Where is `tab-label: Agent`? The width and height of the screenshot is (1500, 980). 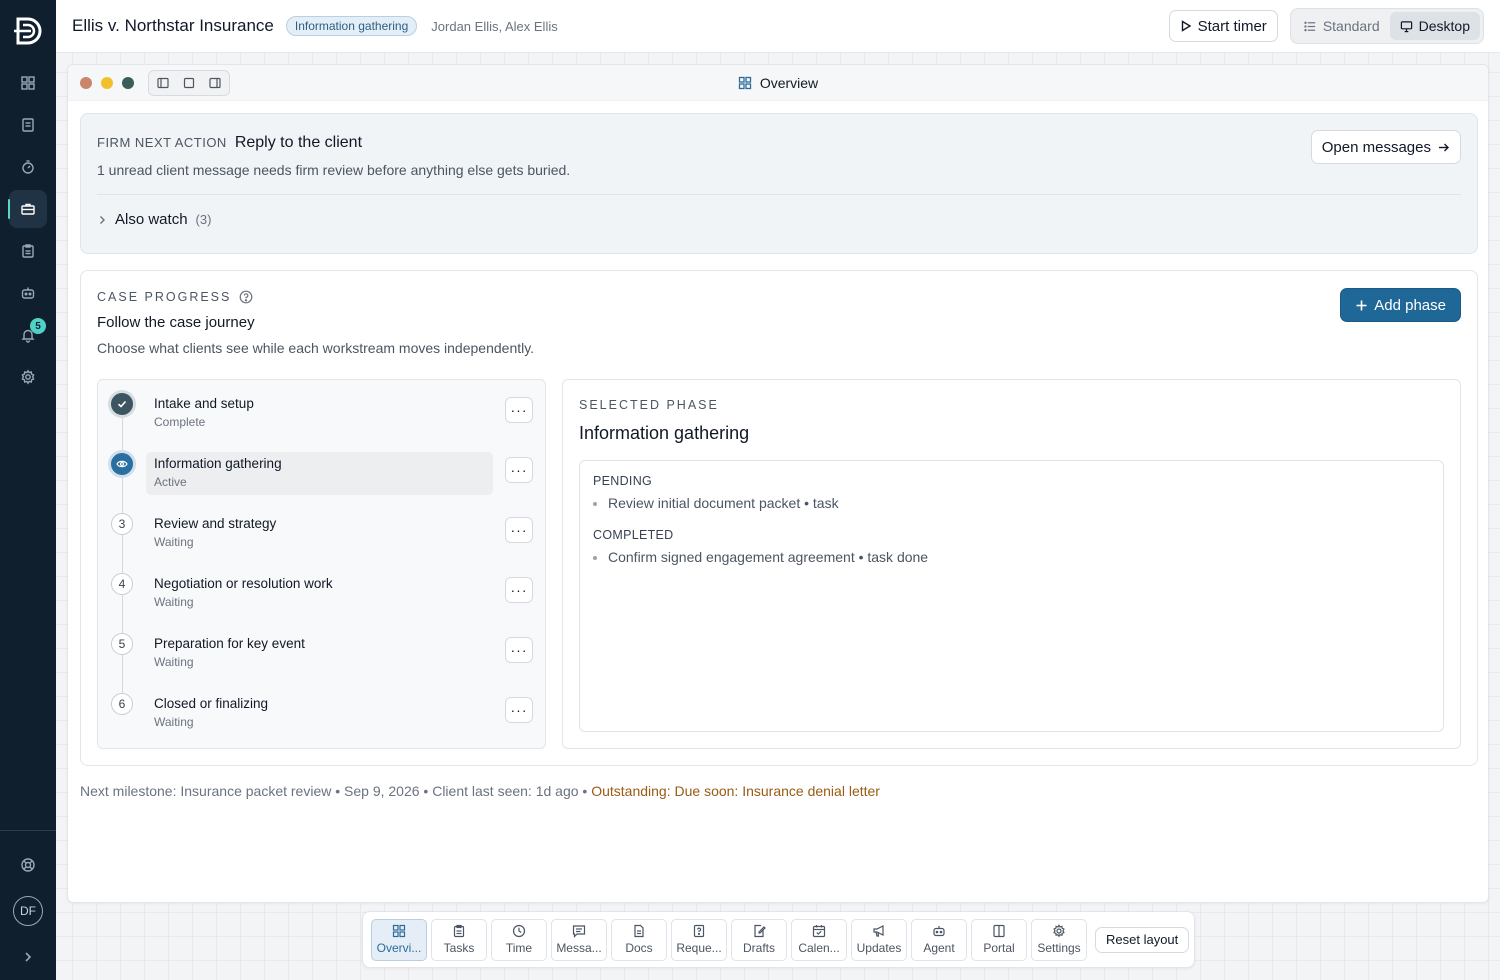 tab-label: Agent is located at coordinates (939, 948).